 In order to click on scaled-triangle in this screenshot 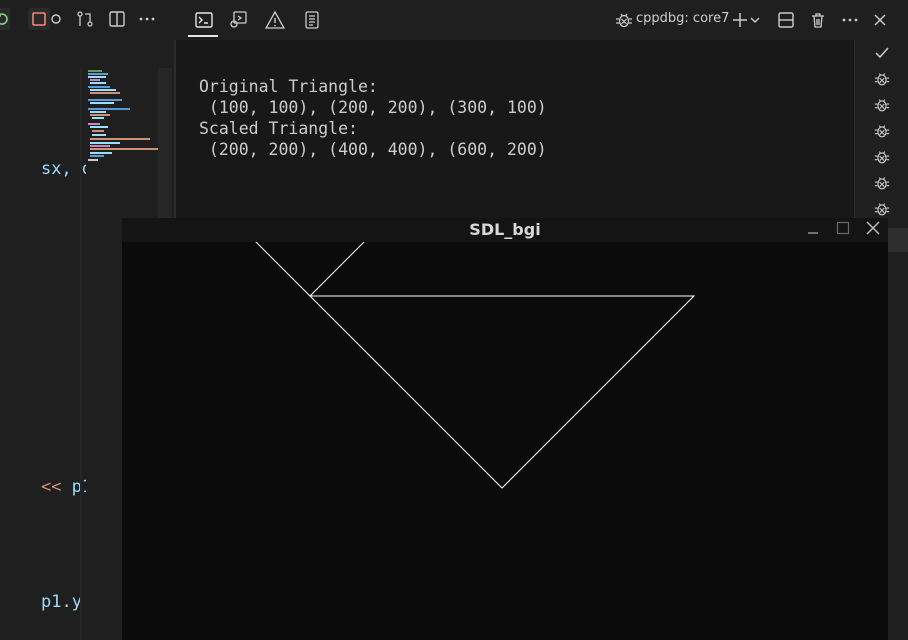, I will do `click(502, 392)`.